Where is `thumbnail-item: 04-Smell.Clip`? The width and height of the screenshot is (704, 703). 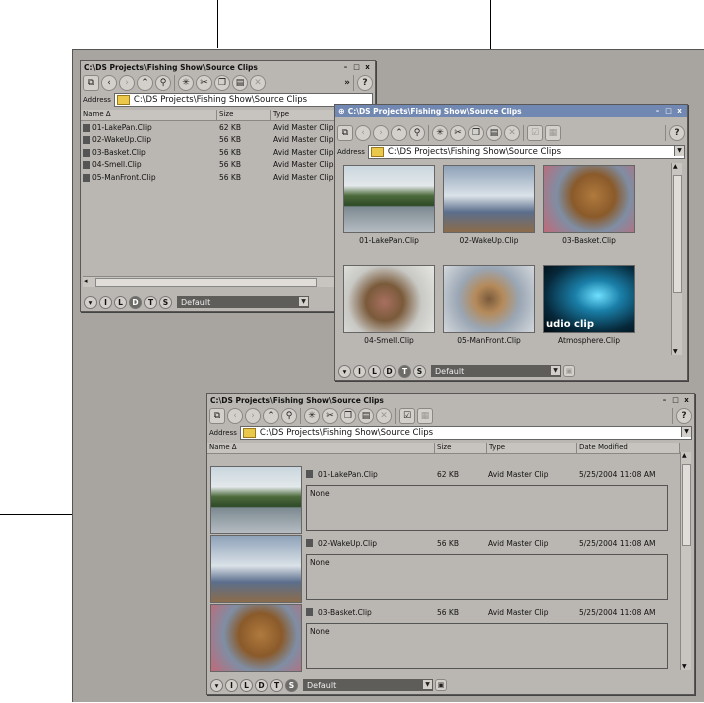
thumbnail-item: 04-Smell.Clip is located at coordinates (389, 305).